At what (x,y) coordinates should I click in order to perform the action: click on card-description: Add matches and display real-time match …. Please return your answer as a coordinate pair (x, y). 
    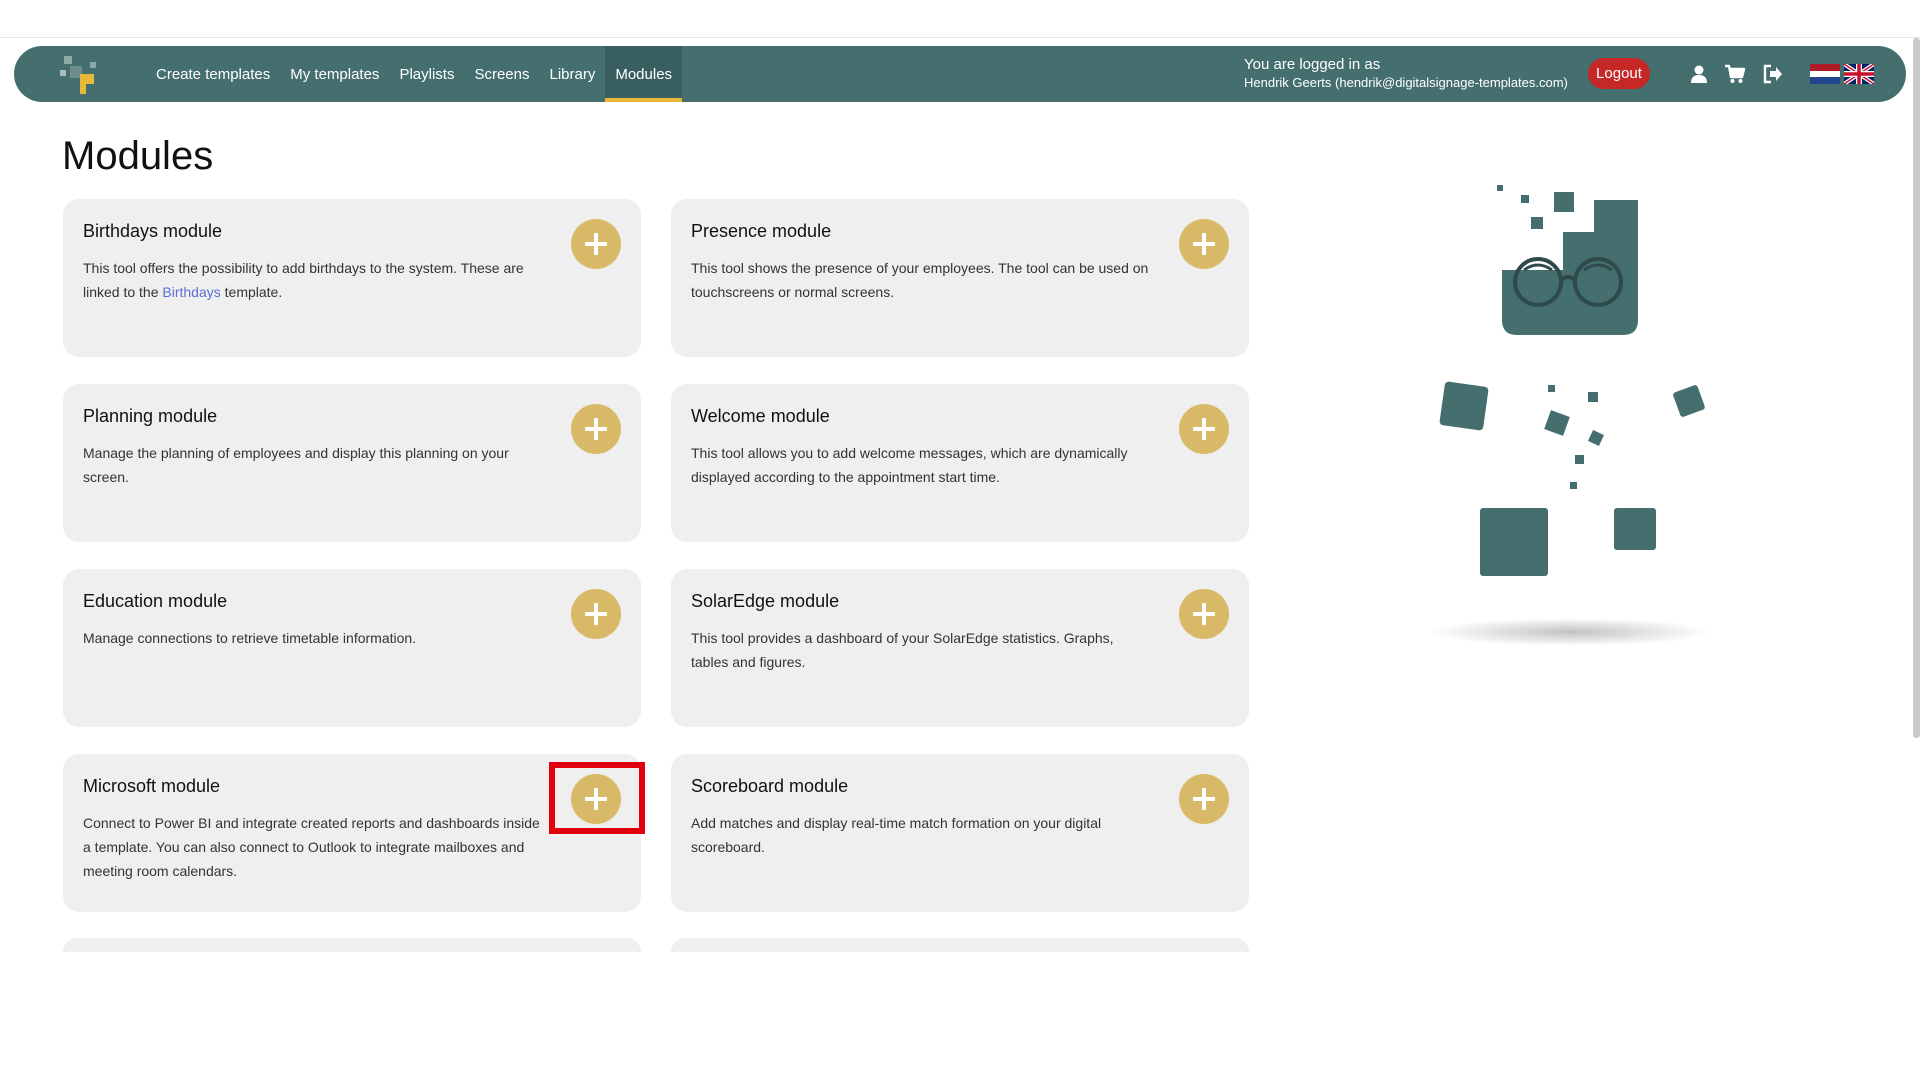
    Looking at the image, I should click on (896, 835).